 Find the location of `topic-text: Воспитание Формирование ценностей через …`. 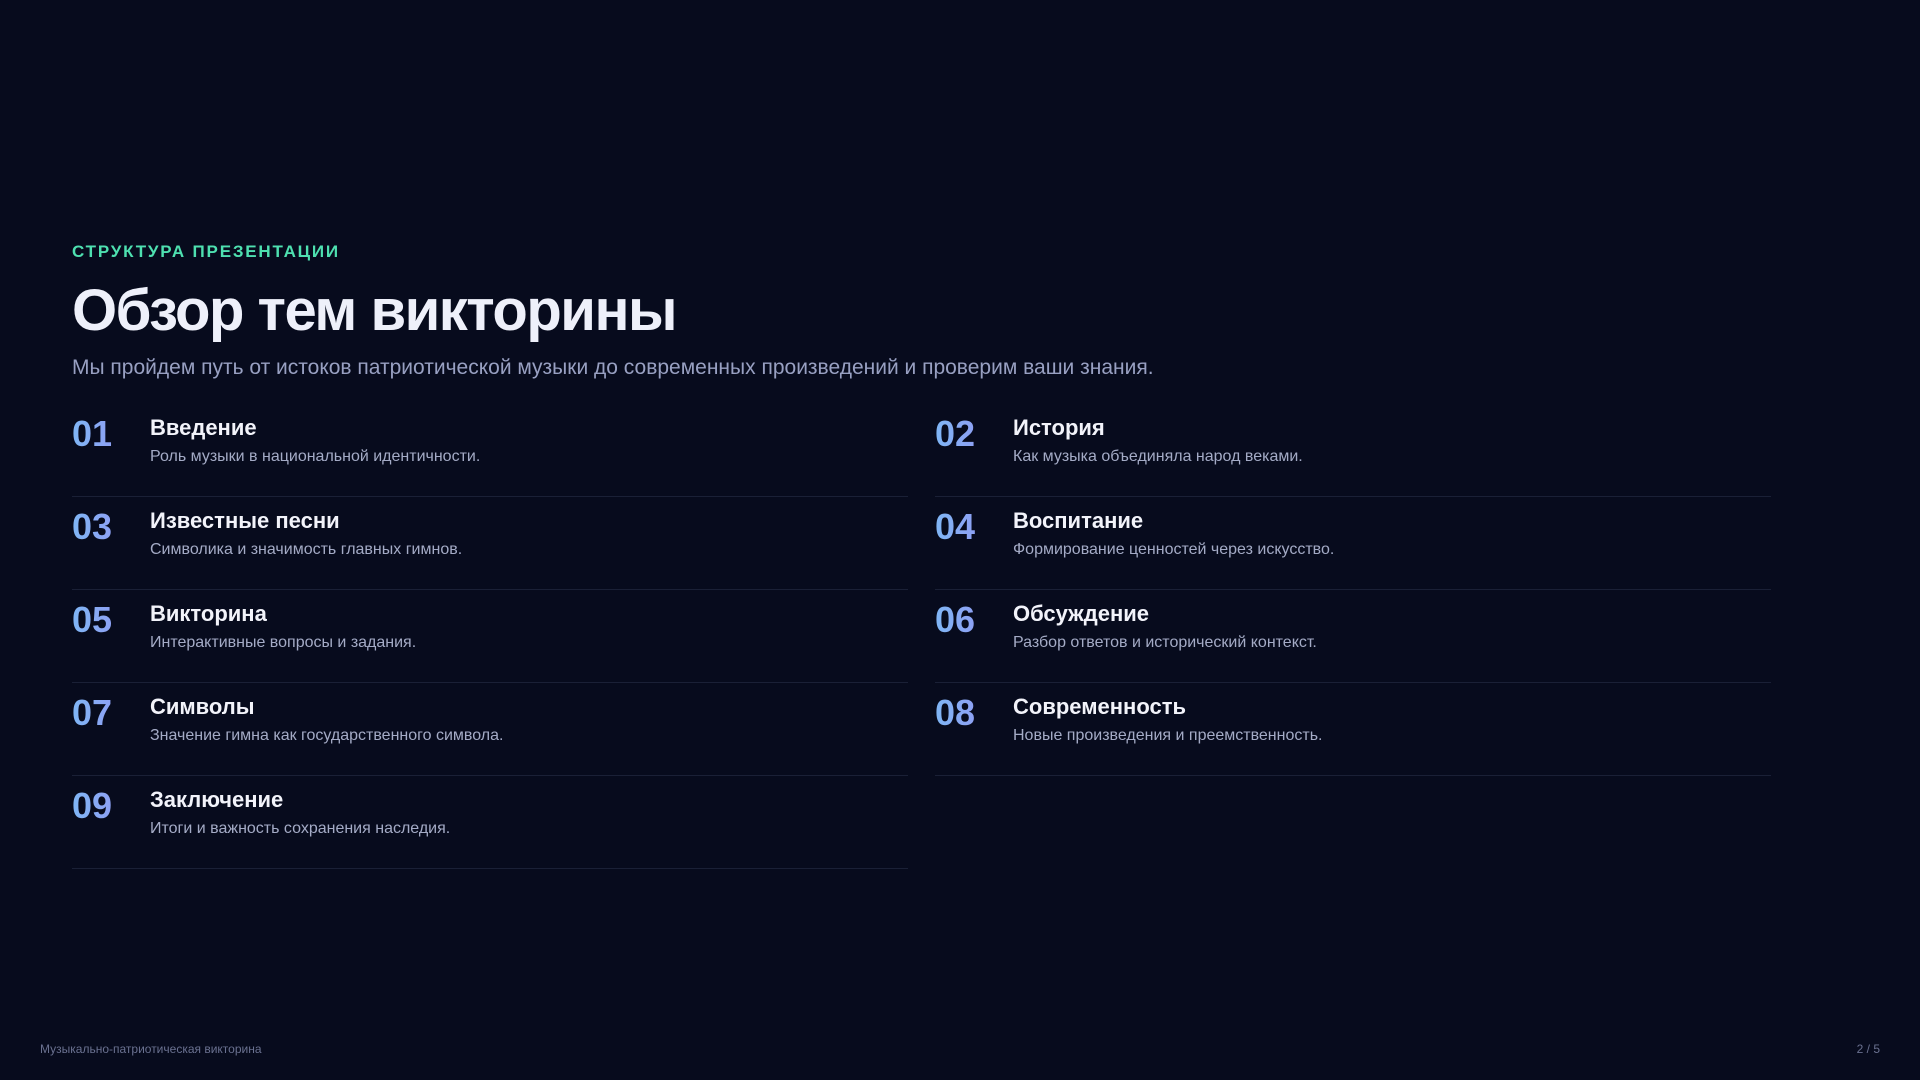

topic-text: Воспитание Формирование ценностей через … is located at coordinates (1173, 534).